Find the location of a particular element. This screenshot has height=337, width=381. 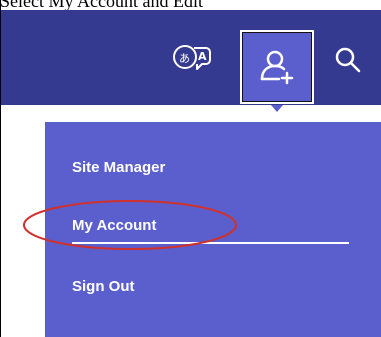

menu-item-sign-out: Sign Out is located at coordinates (103, 286).